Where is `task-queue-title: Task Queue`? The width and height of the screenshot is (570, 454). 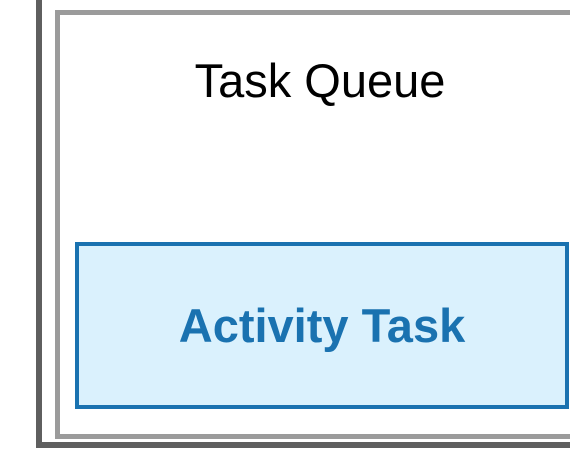 task-queue-title: Task Queue is located at coordinates (320, 80).